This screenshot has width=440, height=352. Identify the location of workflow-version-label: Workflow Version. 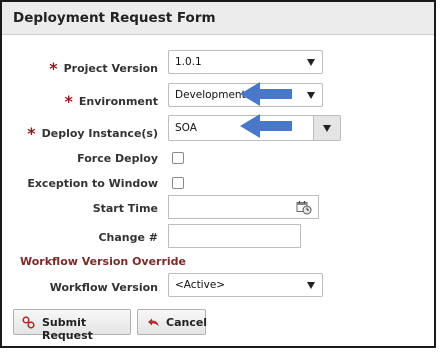
(103, 287).